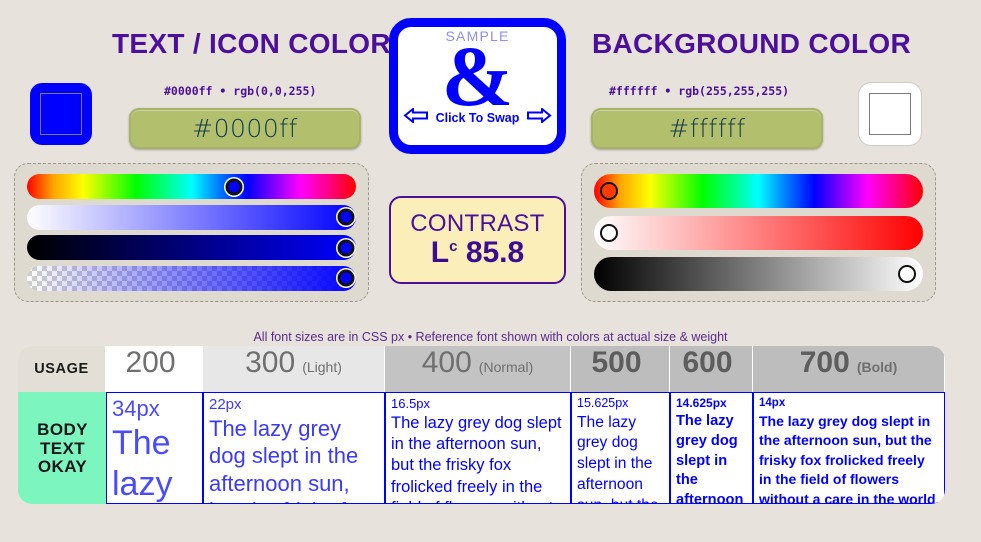  What do you see at coordinates (608, 232) in the screenshot?
I see `background-saturation-knob` at bounding box center [608, 232].